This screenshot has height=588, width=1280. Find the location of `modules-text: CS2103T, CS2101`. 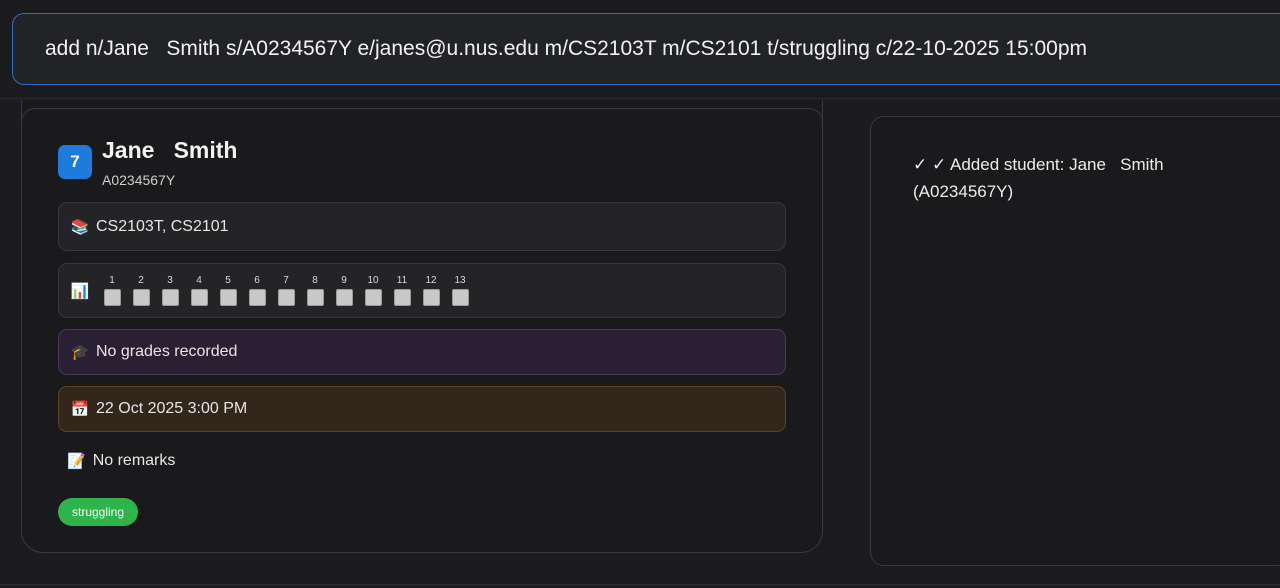

modules-text: CS2103T, CS2101 is located at coordinates (162, 226).